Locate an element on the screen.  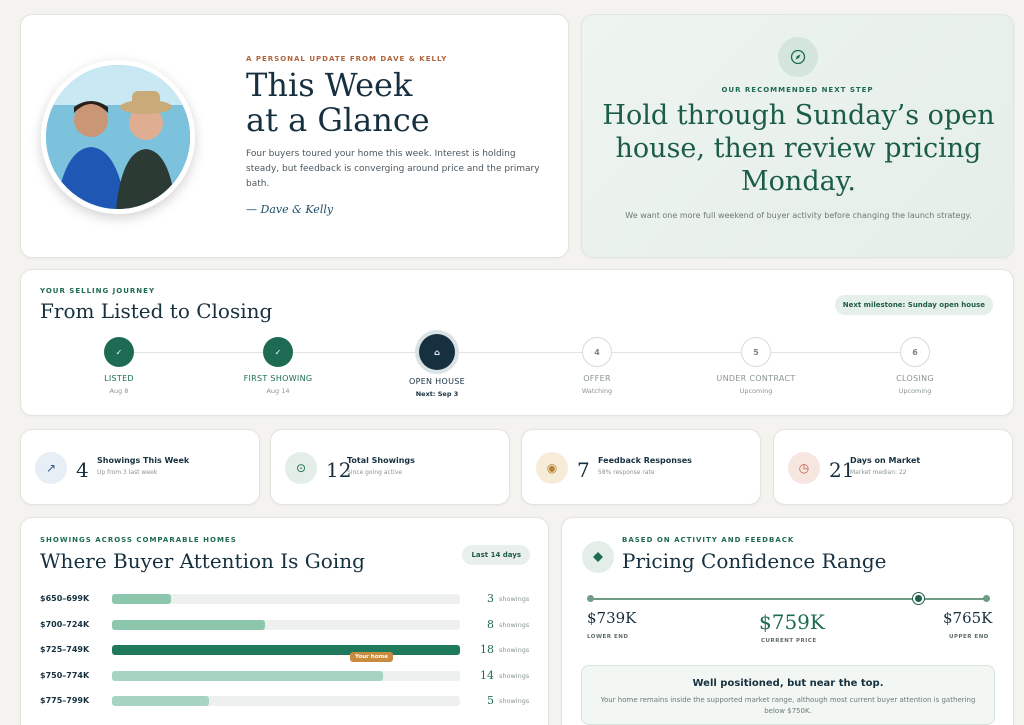
trend-up-icon: ↗ is located at coordinates (51, 468).